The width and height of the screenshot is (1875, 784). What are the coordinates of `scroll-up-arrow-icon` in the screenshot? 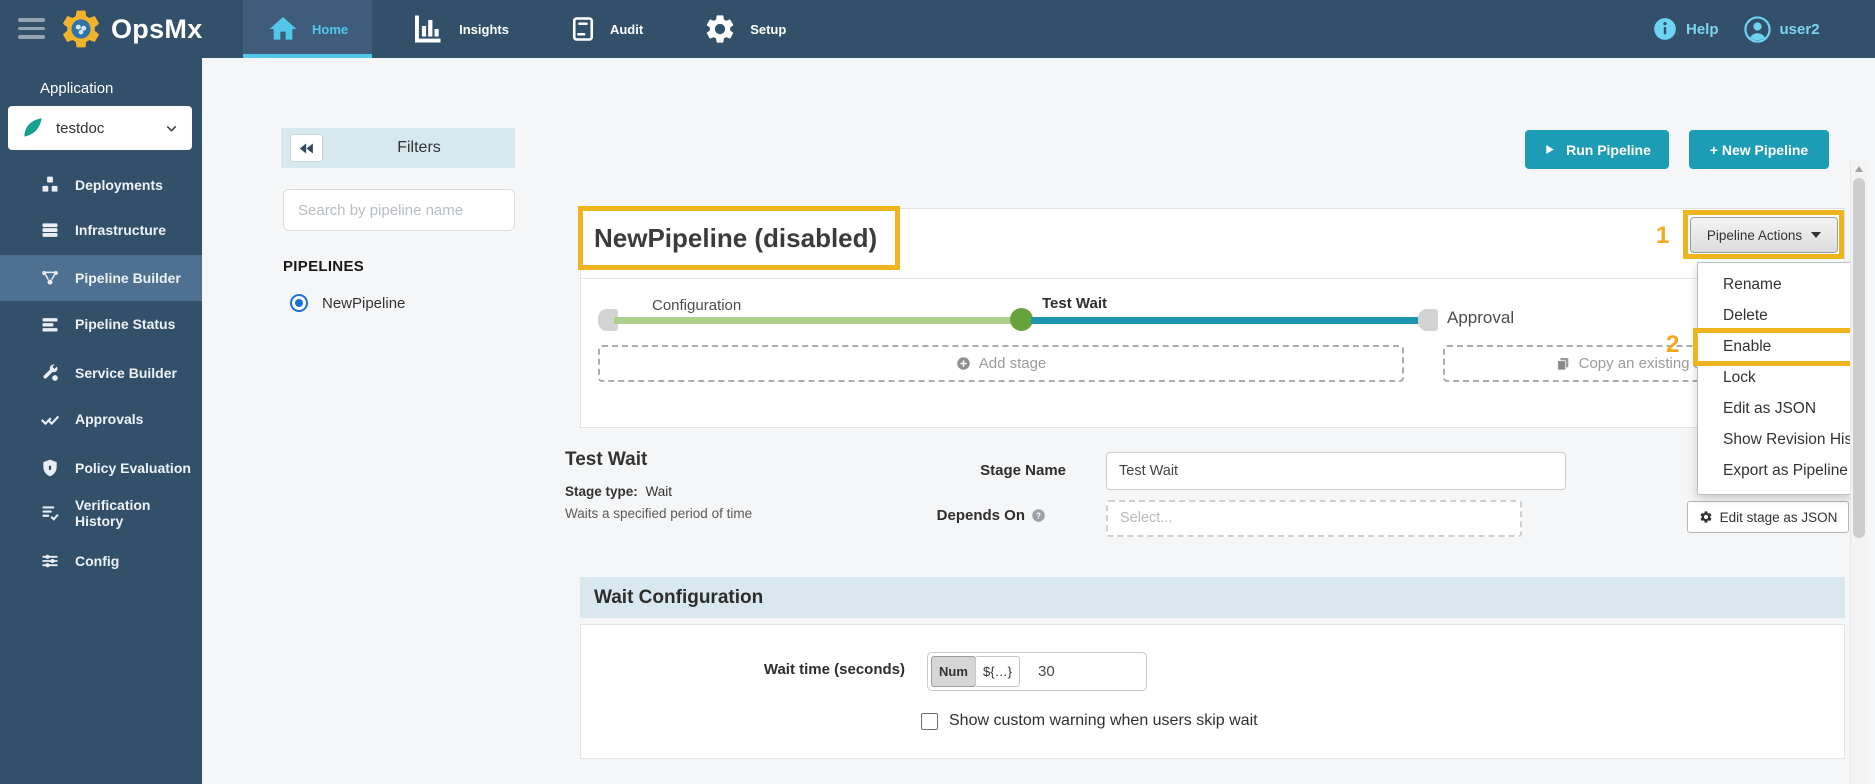 It's located at (1859, 169).